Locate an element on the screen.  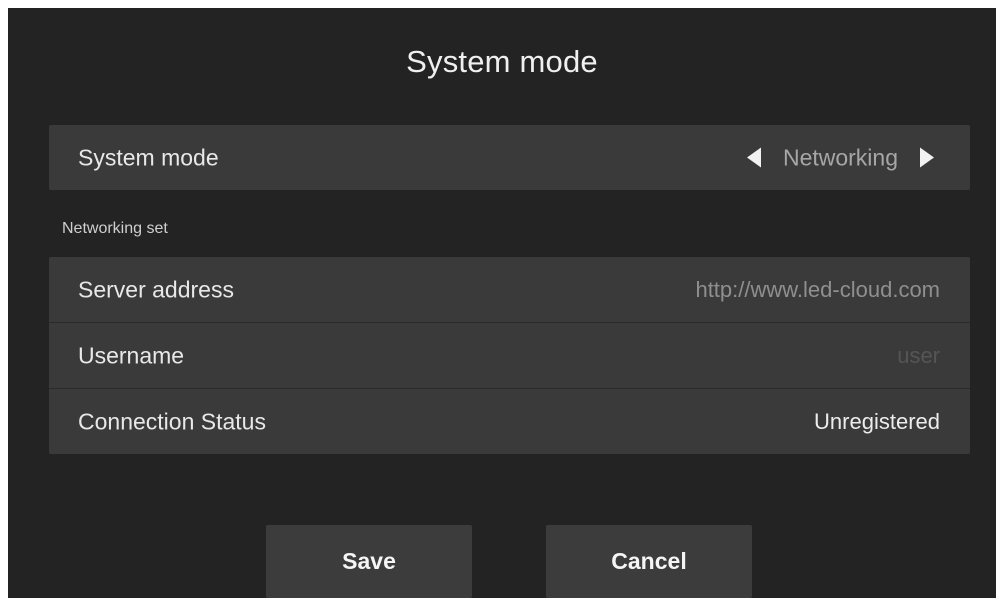
connection-status-row: Connection Status Unregistered is located at coordinates (509, 421).